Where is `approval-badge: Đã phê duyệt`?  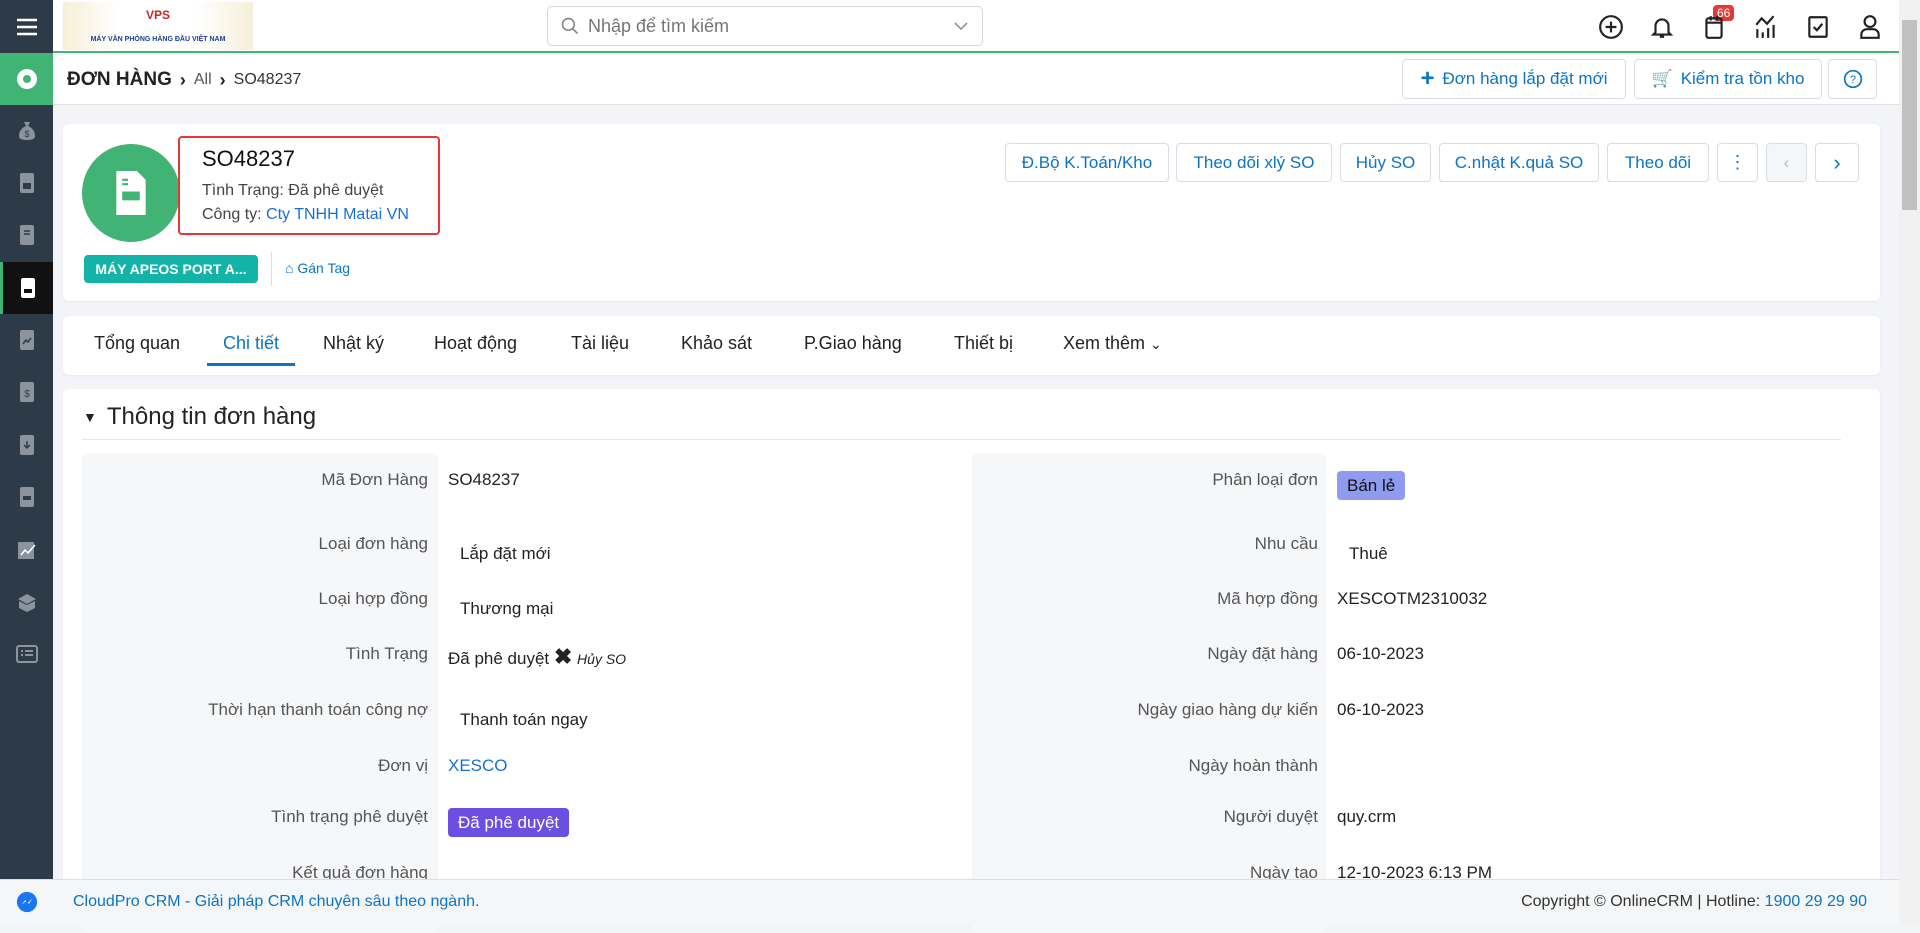
approval-badge: Đã phê duyệt is located at coordinates (509, 822).